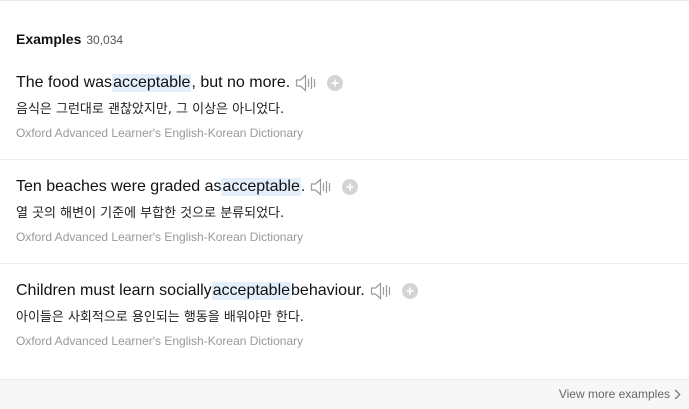 This screenshot has width=689, height=409. Describe the element at coordinates (241, 82) in the screenshot. I see `sentence-text-after: , but no more.` at that location.